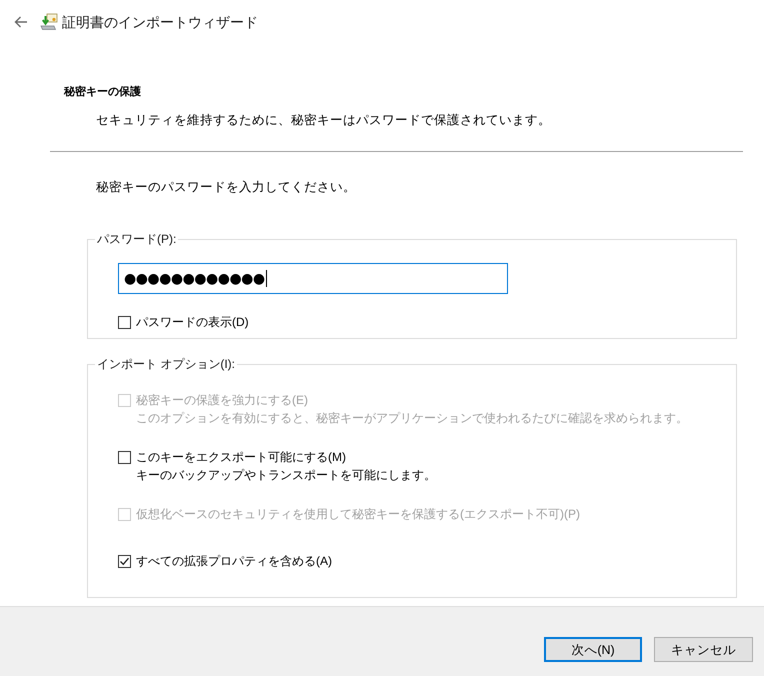 The height and width of the screenshot is (676, 764). Describe the element at coordinates (358, 514) in the screenshot. I see `checkbox-label: 仮想化ベースのセキュリティを使用して秘密キーを保護する(エクスポート不可)(P)` at that location.